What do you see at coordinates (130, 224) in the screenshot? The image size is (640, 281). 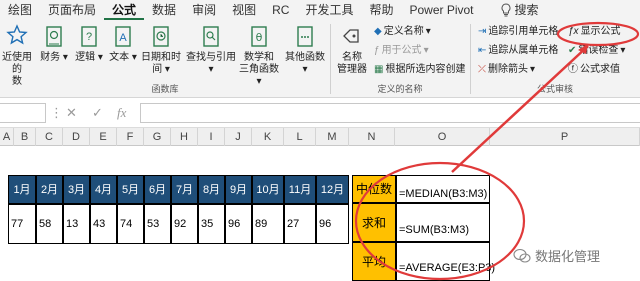 I see `value-cell: 74` at bounding box center [130, 224].